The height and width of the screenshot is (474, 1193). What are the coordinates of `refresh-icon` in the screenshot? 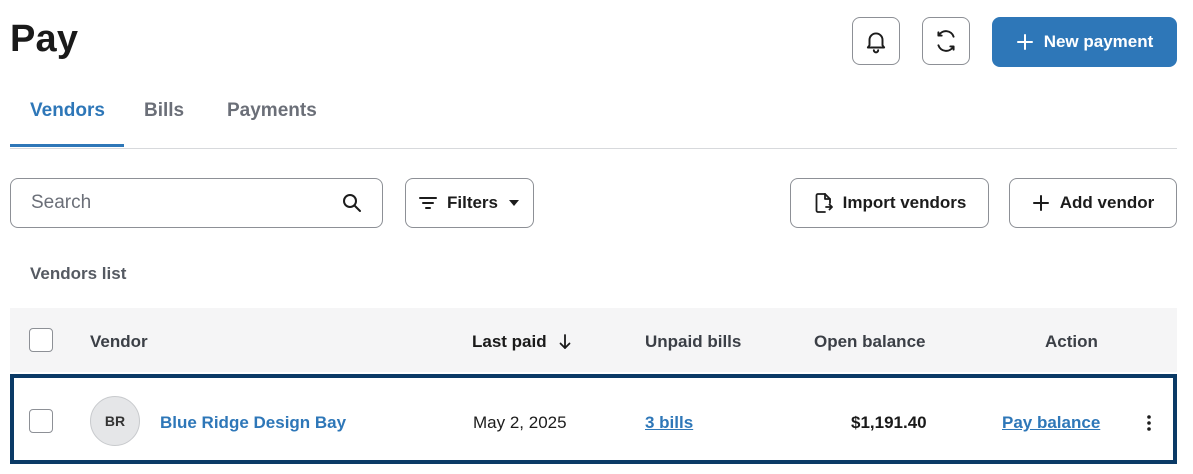 It's located at (946, 41).